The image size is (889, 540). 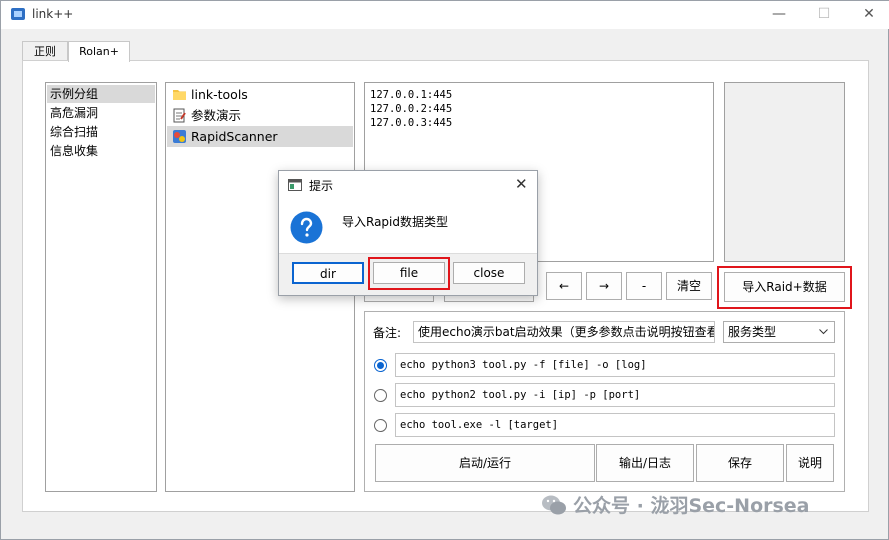 I want to click on prev-button: ←, so click(x=564, y=286).